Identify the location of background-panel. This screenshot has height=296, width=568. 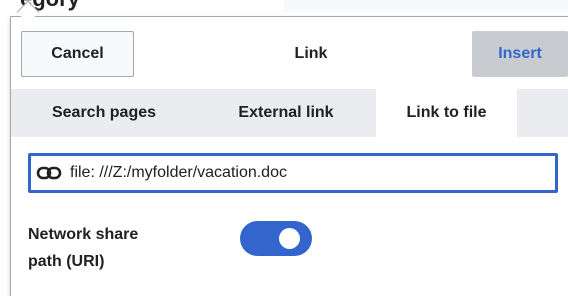
(426, 6).